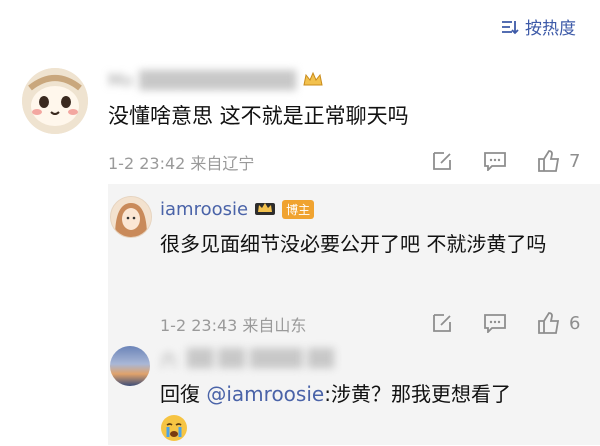 This screenshot has width=600, height=446. I want to click on sort-by-hot-button: 按热度, so click(538, 26).